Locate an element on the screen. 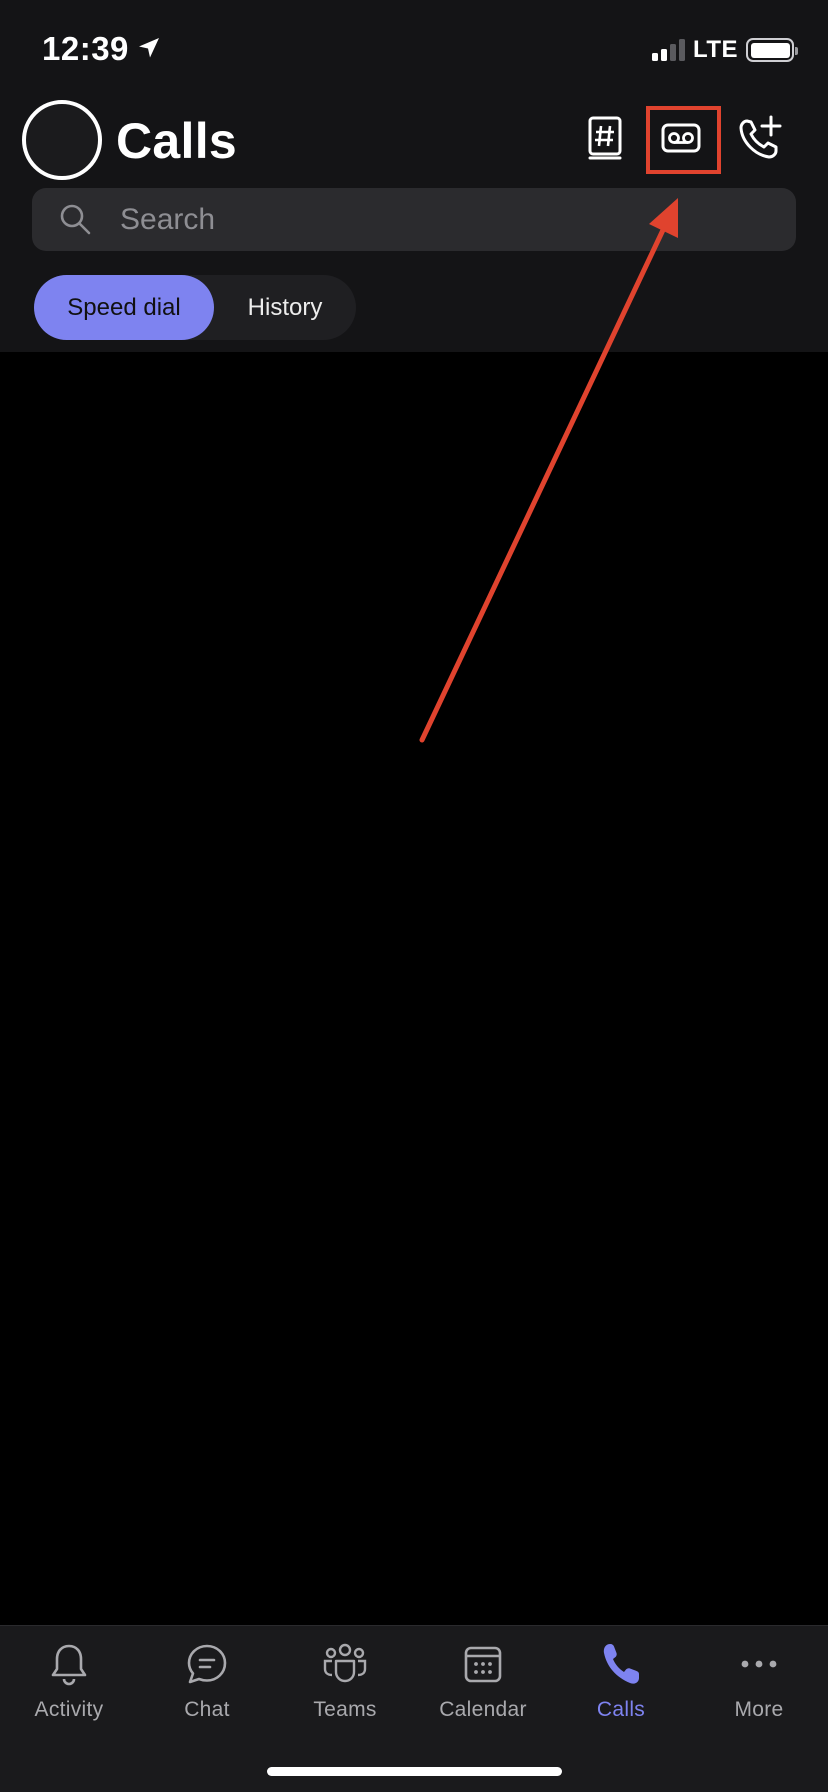 The height and width of the screenshot is (1792, 828). new-call-button is located at coordinates (760, 140).